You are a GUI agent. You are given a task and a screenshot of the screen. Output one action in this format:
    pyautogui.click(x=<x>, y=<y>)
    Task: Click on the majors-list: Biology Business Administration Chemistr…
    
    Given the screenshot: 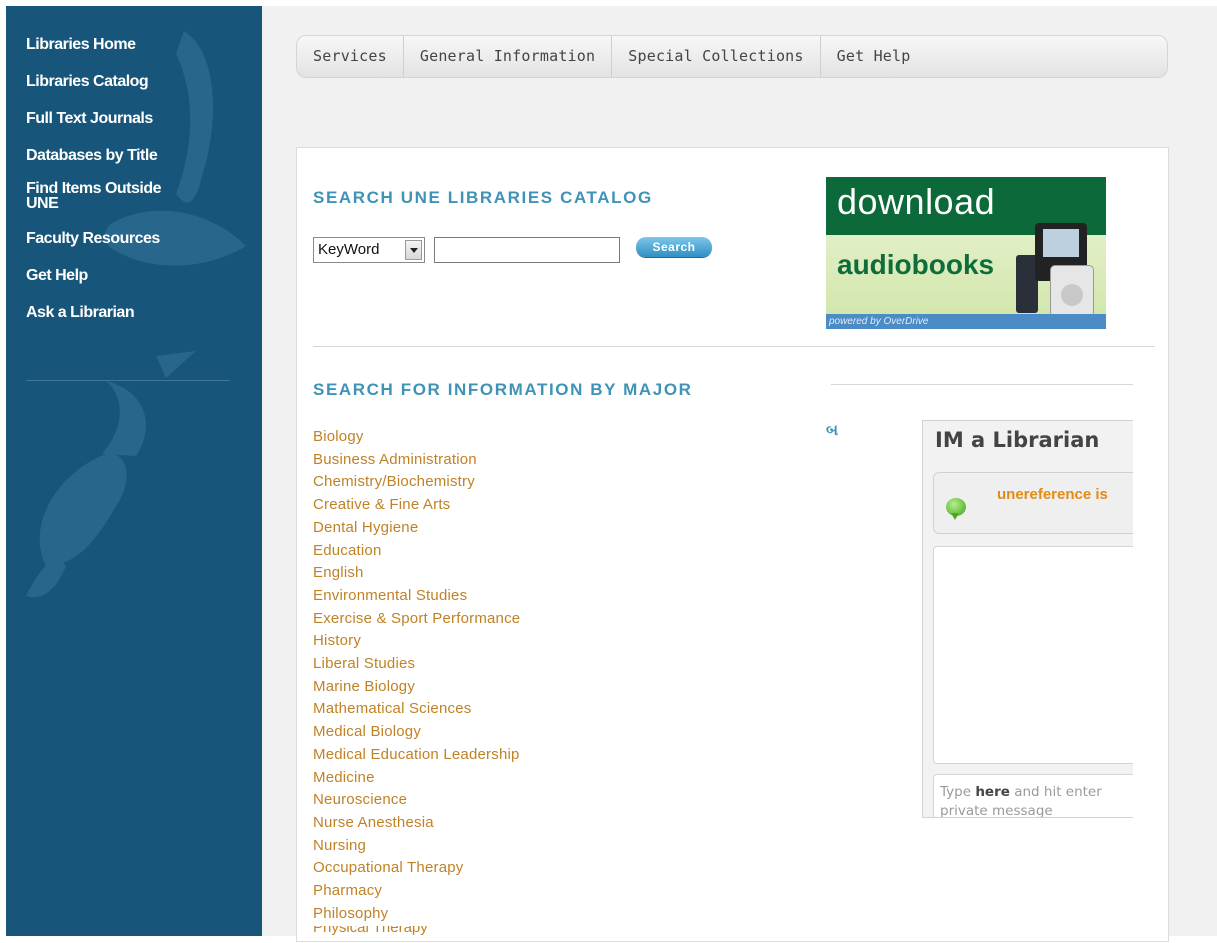 What is the action you would take?
    pyautogui.click(x=473, y=675)
    